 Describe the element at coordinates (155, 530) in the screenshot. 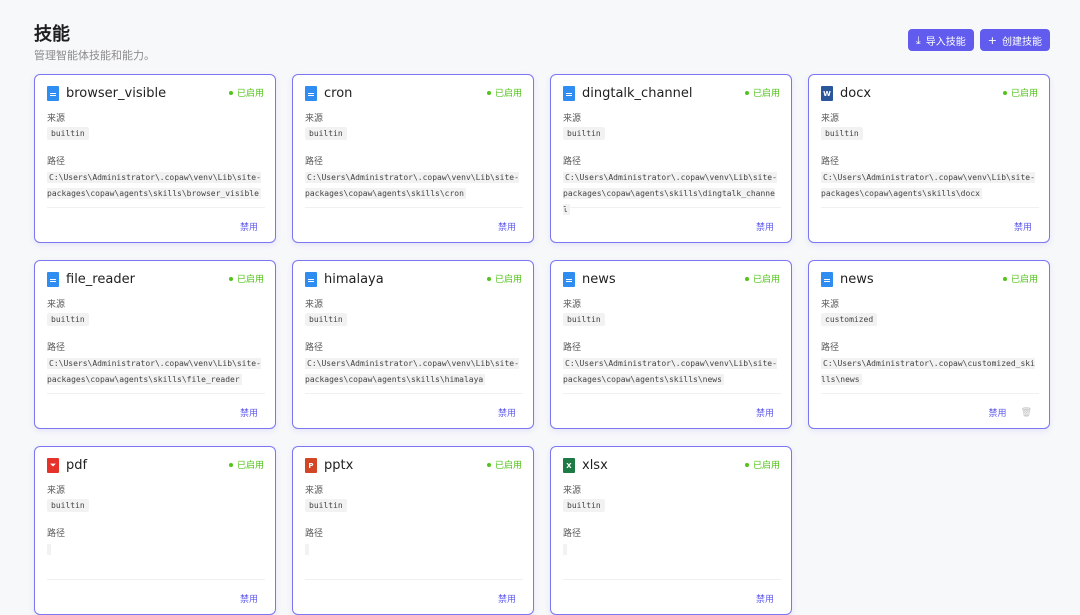

I see `skill-card: ⏷ pdf 已启用 来源 builtin 路径 禁用` at that location.